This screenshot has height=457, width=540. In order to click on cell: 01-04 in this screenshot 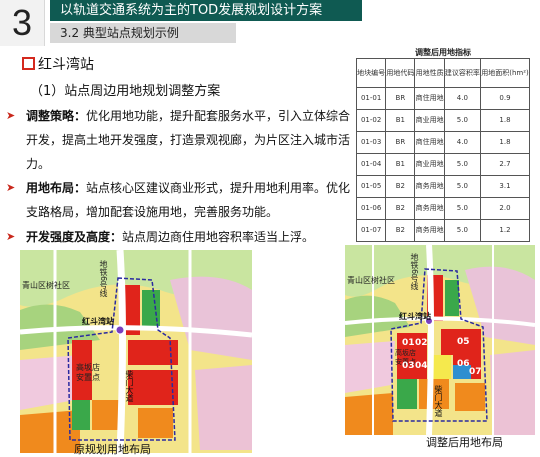, I will do `click(371, 164)`.